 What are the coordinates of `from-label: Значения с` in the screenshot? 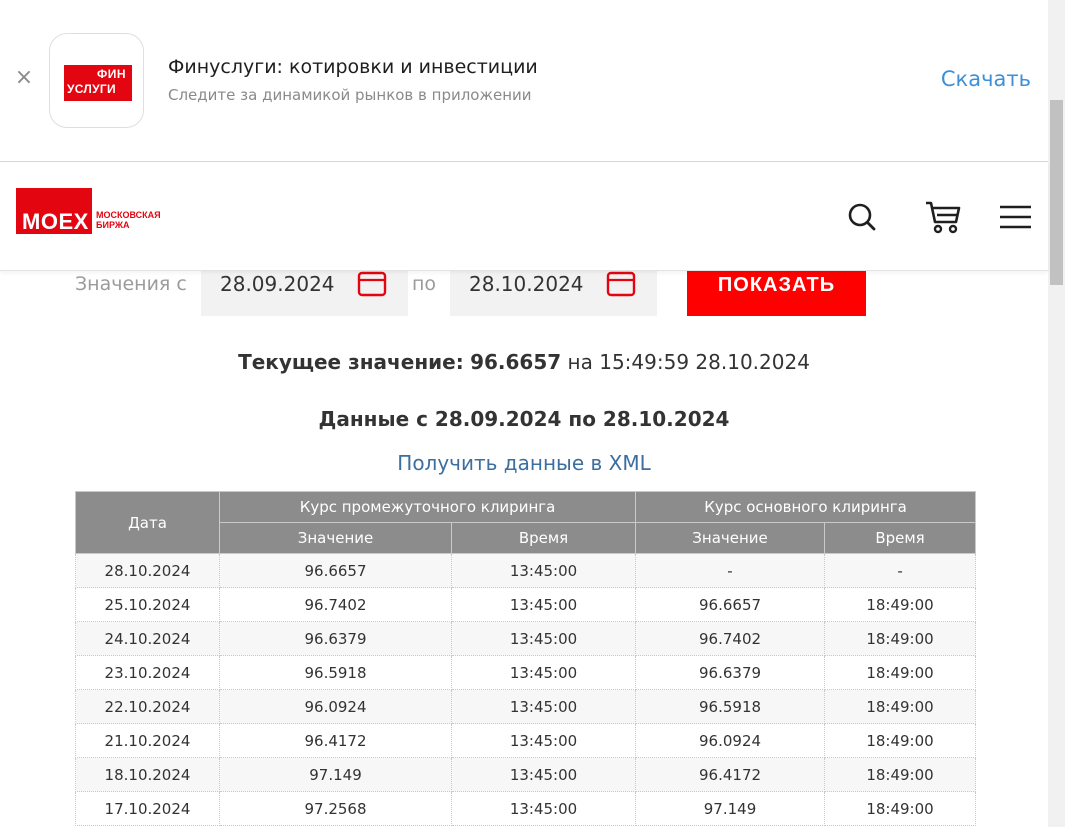 It's located at (131, 284).